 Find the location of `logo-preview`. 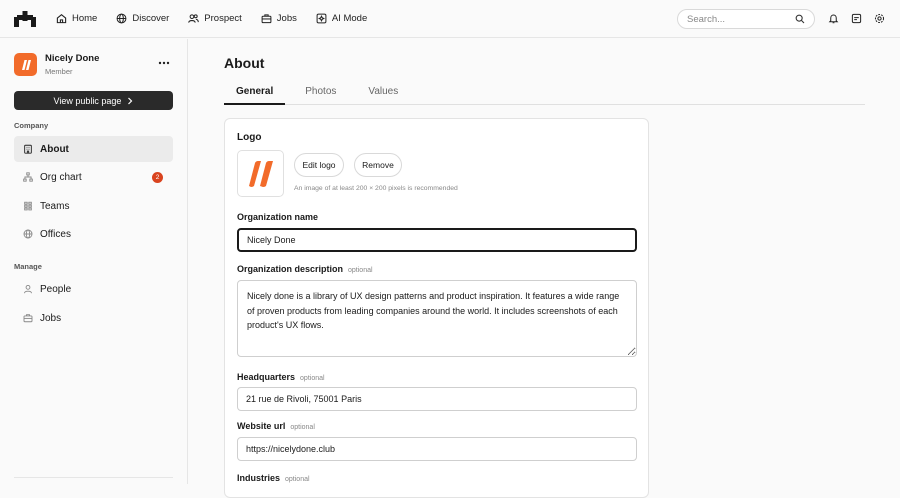

logo-preview is located at coordinates (260, 173).